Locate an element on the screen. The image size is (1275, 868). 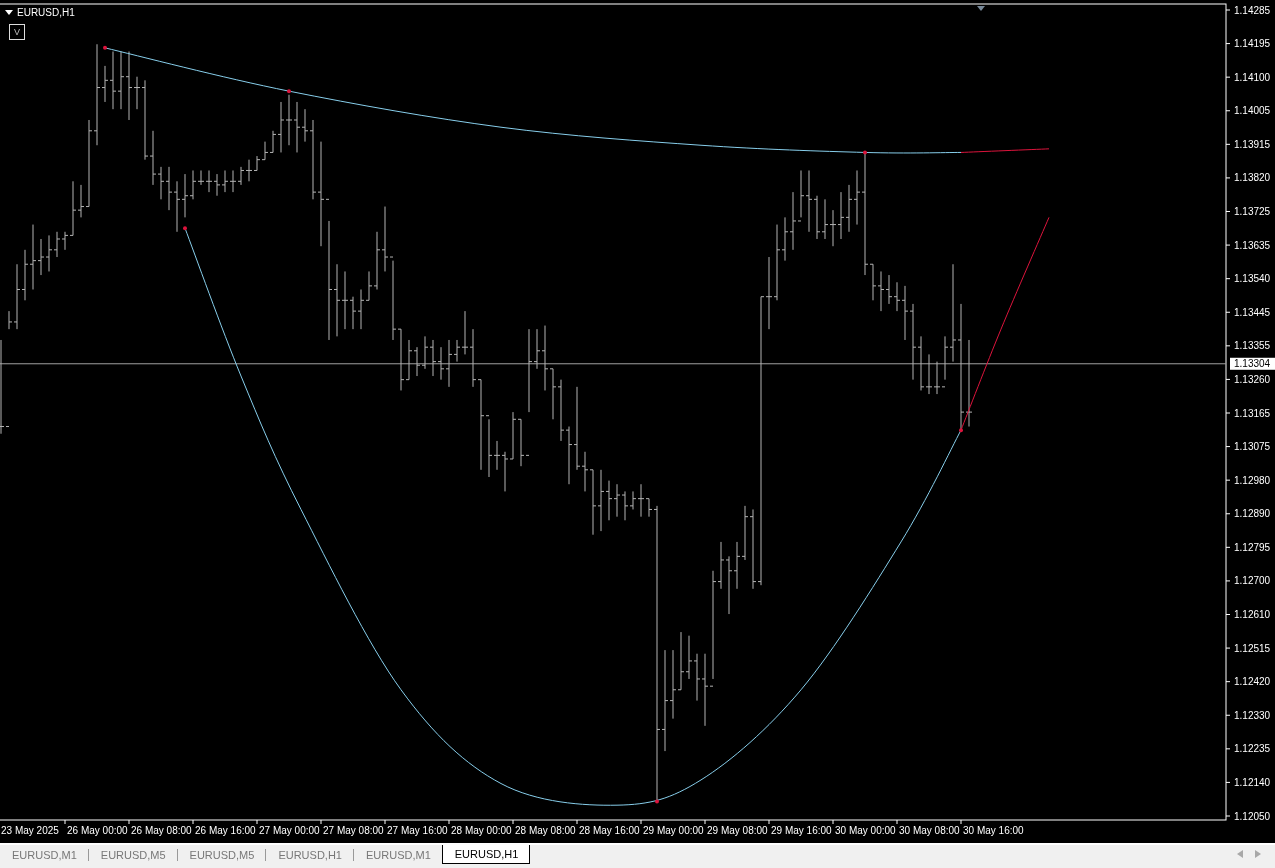
time-label: 30 May 16:00 is located at coordinates (993, 830).